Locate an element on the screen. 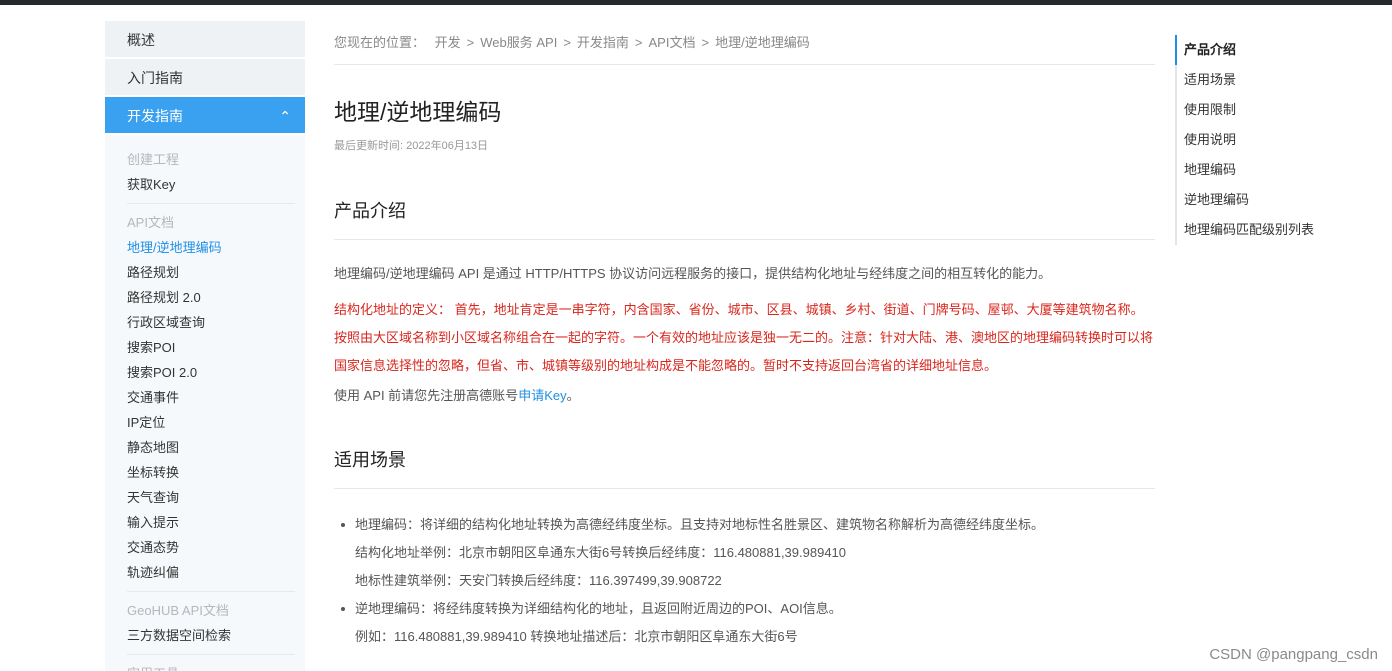 This screenshot has width=1392, height=671. sidebar-link: 输入提示 is located at coordinates (211, 522).